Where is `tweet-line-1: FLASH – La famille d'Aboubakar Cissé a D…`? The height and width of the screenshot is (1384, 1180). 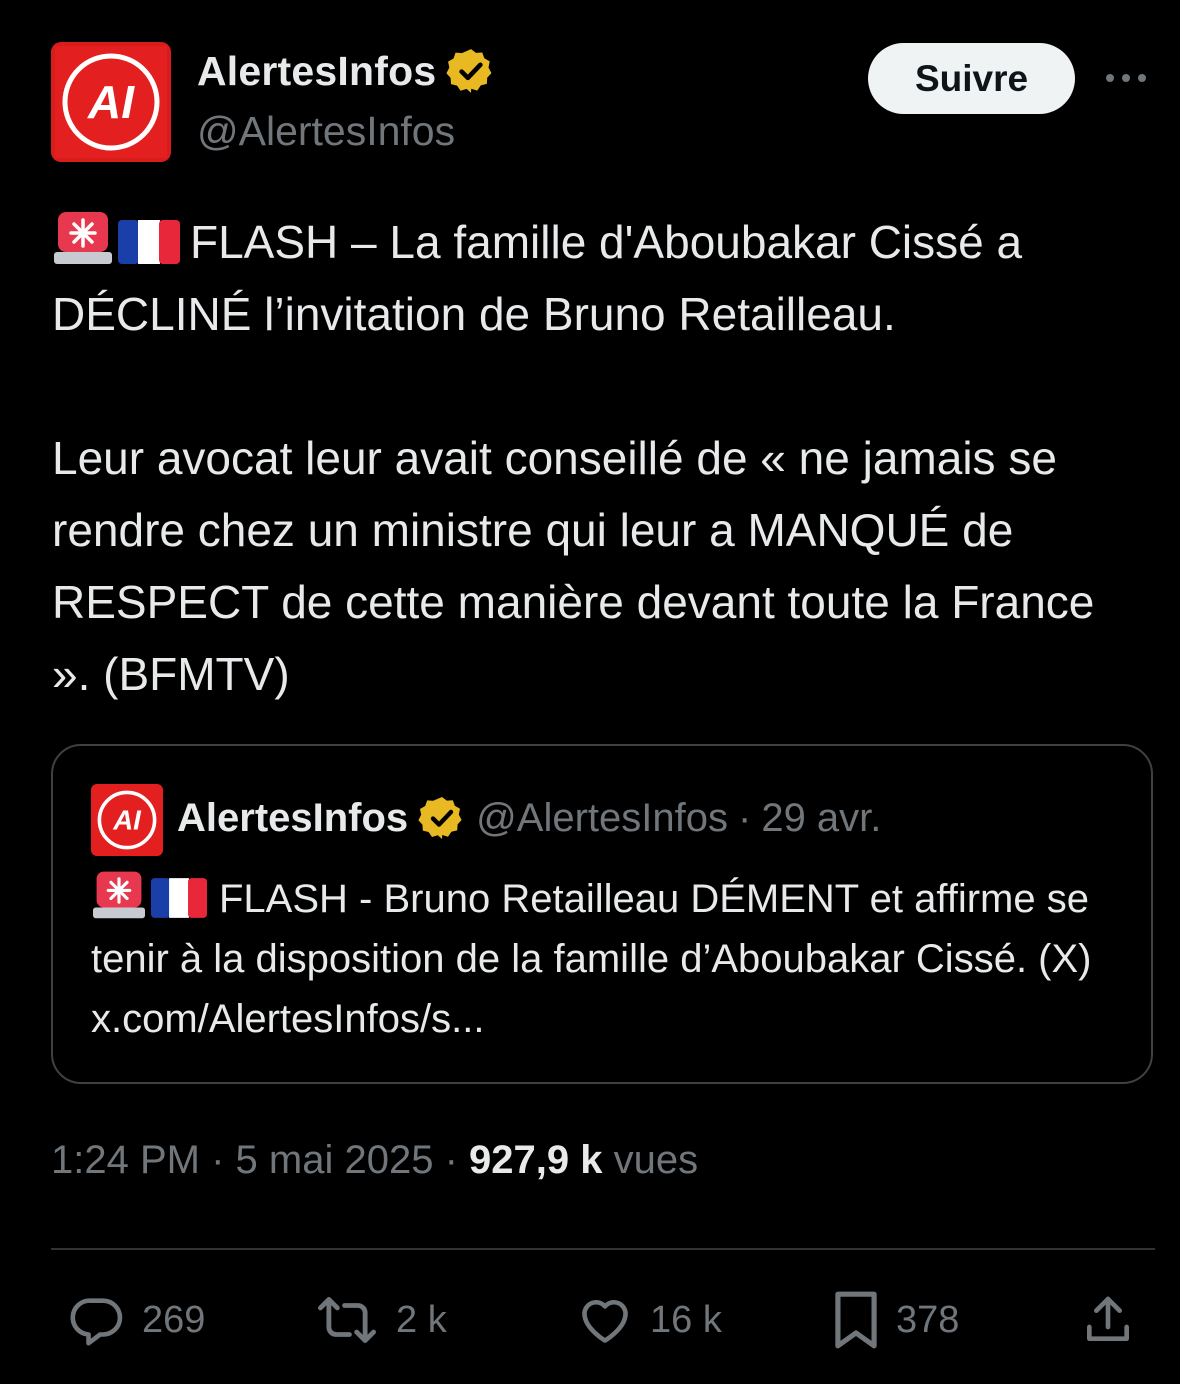 tweet-line-1: FLASH – La famille d'Aboubakar Cissé a D… is located at coordinates (537, 278).